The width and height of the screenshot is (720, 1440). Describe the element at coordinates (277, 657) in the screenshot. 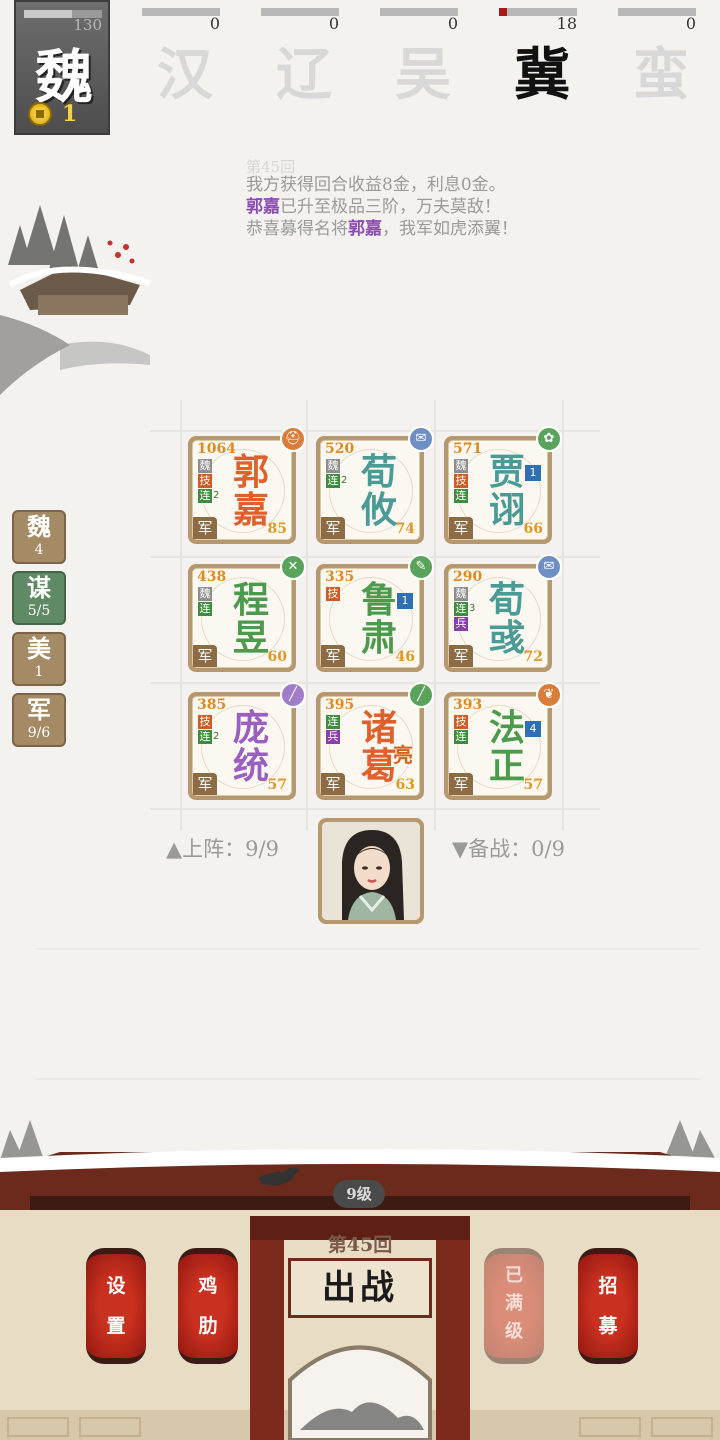

I see `hero-level: 60` at that location.